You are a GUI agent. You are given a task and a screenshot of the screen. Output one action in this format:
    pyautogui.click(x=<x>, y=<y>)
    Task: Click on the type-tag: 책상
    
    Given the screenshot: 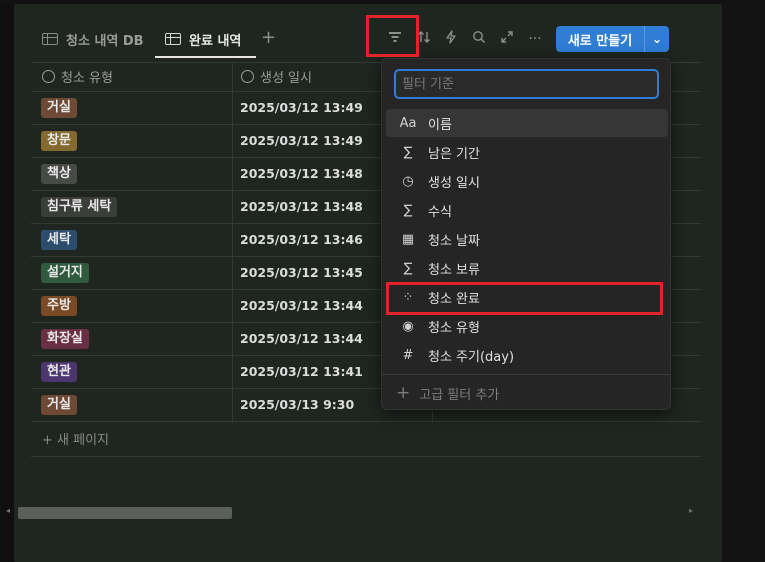 What is the action you would take?
    pyautogui.click(x=59, y=174)
    